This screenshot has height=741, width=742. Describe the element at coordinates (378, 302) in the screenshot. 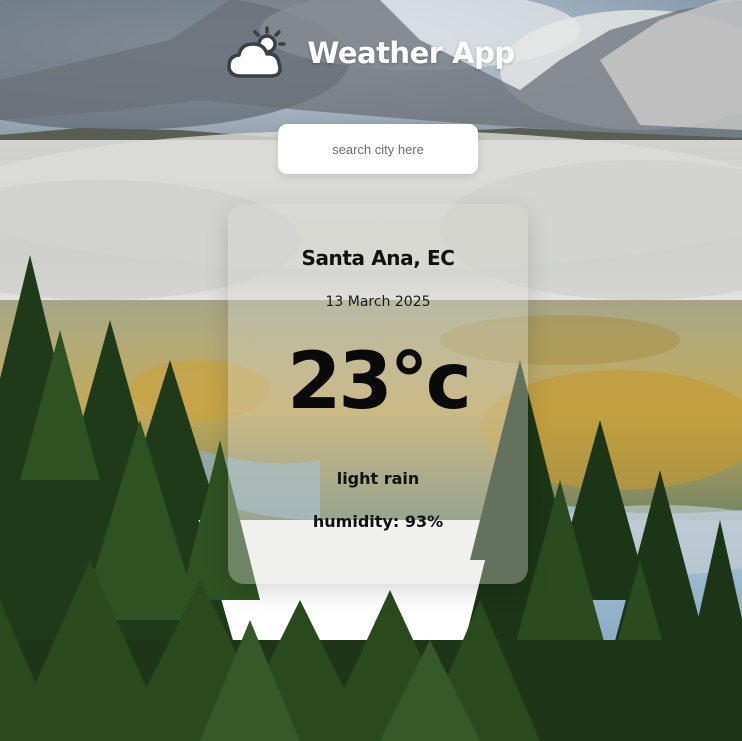

I see `current-date: 13 March 2025` at that location.